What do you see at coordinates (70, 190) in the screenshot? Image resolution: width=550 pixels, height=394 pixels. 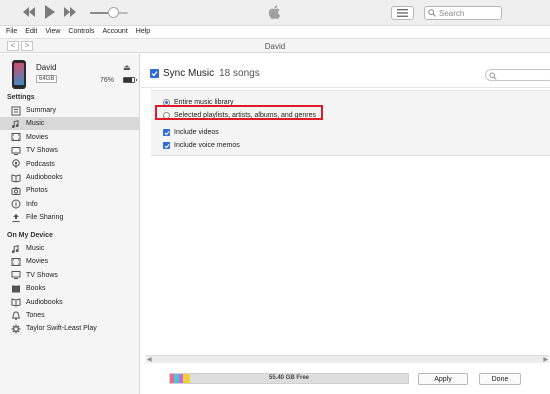 I see `sidebar-item-photos: Photos` at bounding box center [70, 190].